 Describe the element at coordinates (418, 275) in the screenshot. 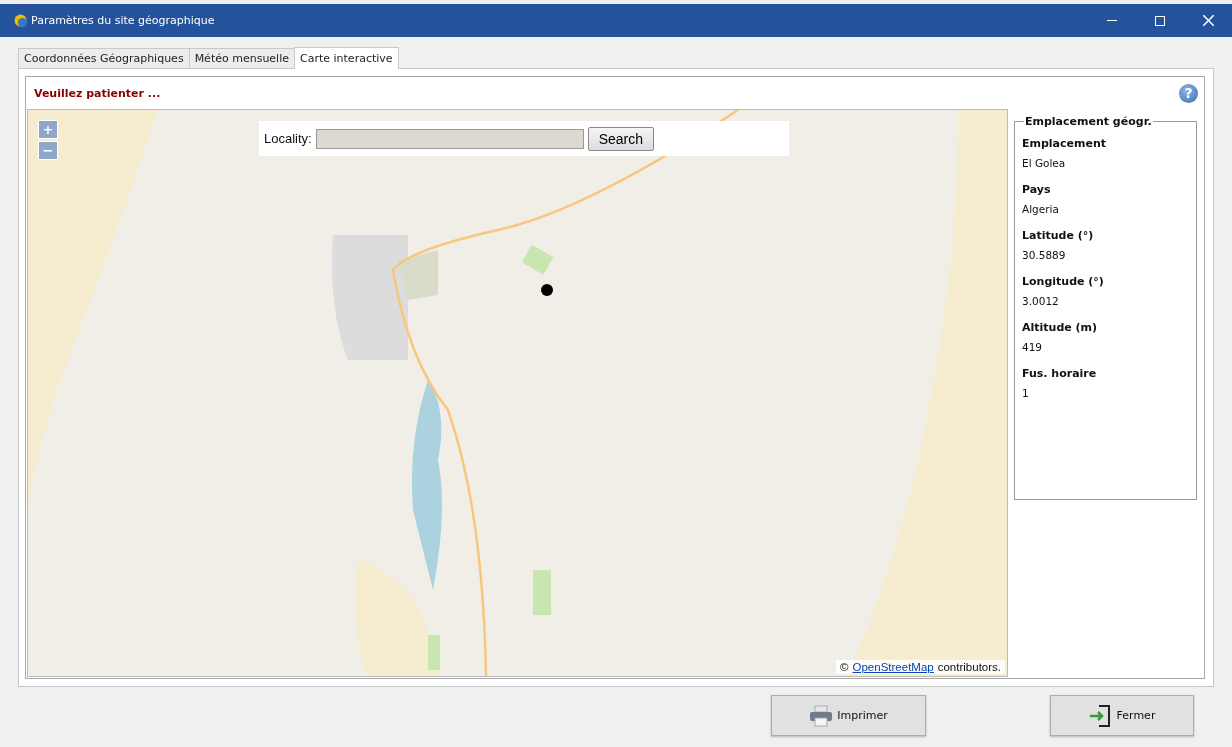

I see `field-area` at that location.